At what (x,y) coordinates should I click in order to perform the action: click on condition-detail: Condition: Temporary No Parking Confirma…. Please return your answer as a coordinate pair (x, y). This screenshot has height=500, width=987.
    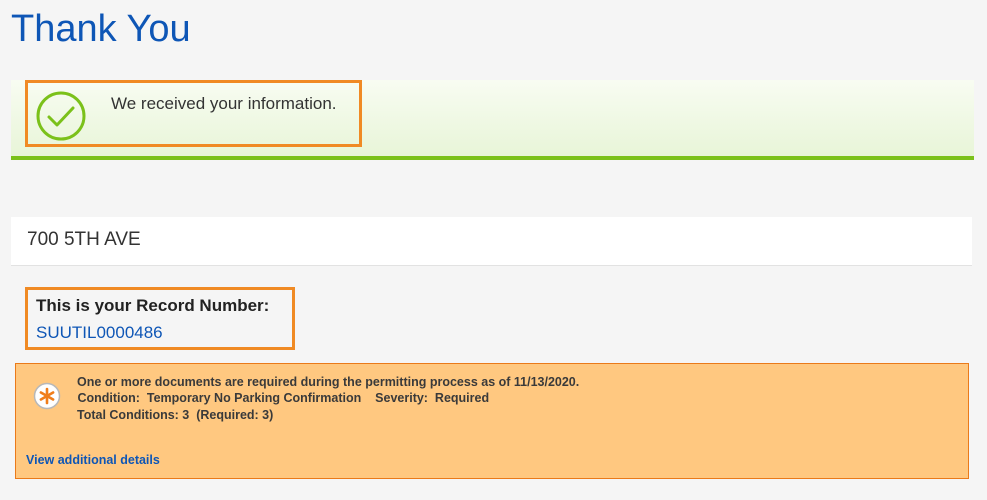
    Looking at the image, I should click on (282, 398).